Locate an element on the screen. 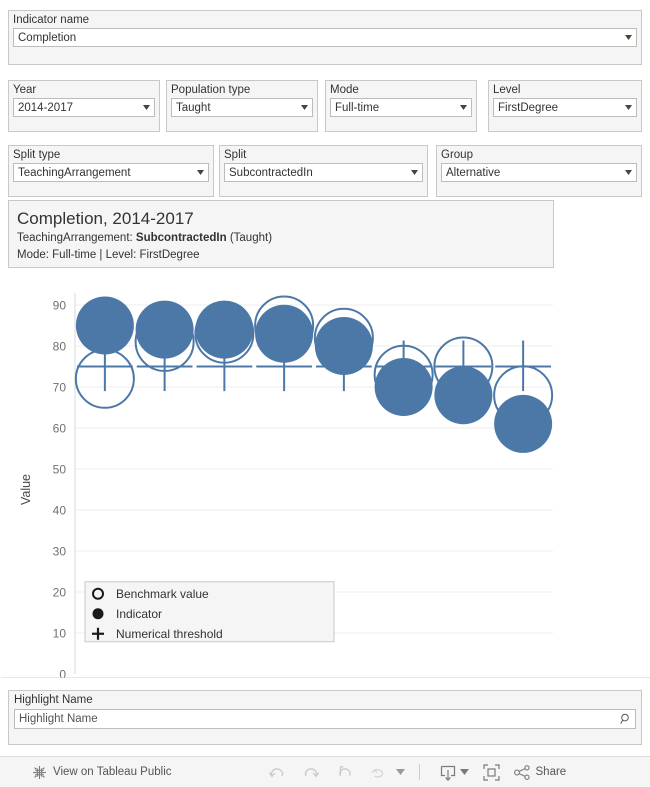 The image size is (650, 787). view-on-tableau-public: View on Tableau Public is located at coordinates (86, 772).